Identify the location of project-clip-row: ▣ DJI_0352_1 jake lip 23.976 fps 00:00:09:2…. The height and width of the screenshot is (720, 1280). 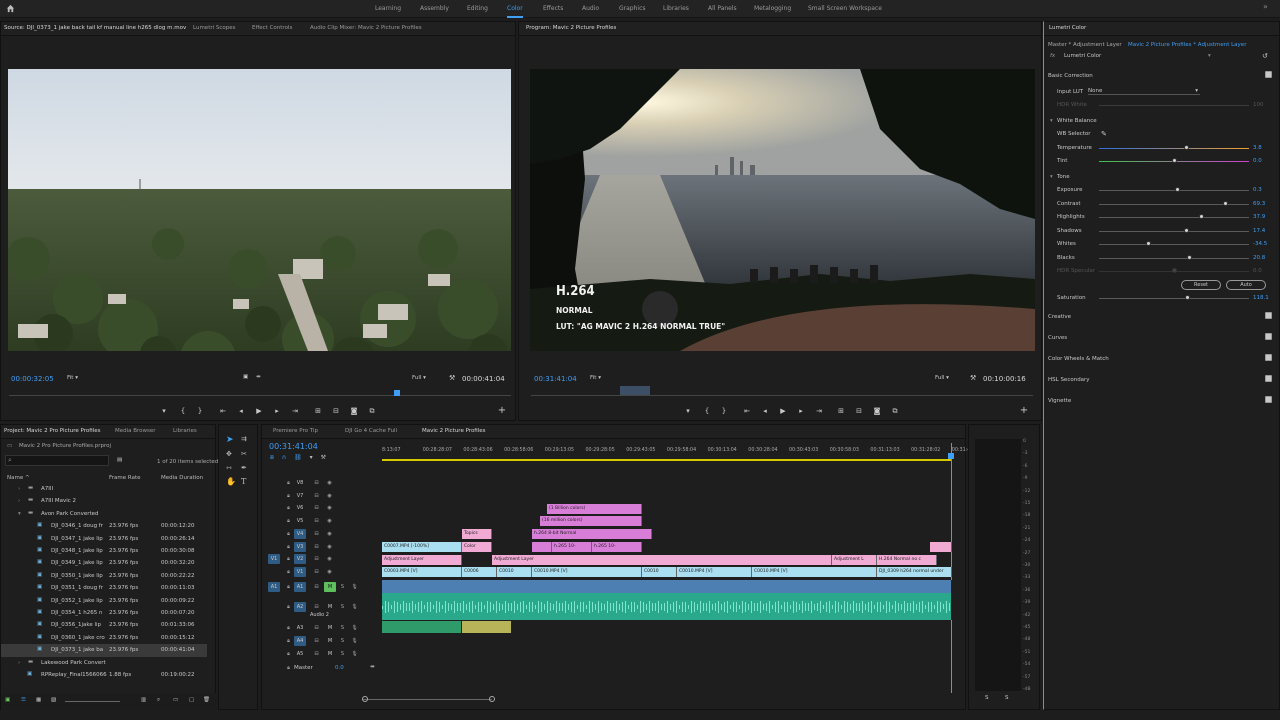
(104, 601).